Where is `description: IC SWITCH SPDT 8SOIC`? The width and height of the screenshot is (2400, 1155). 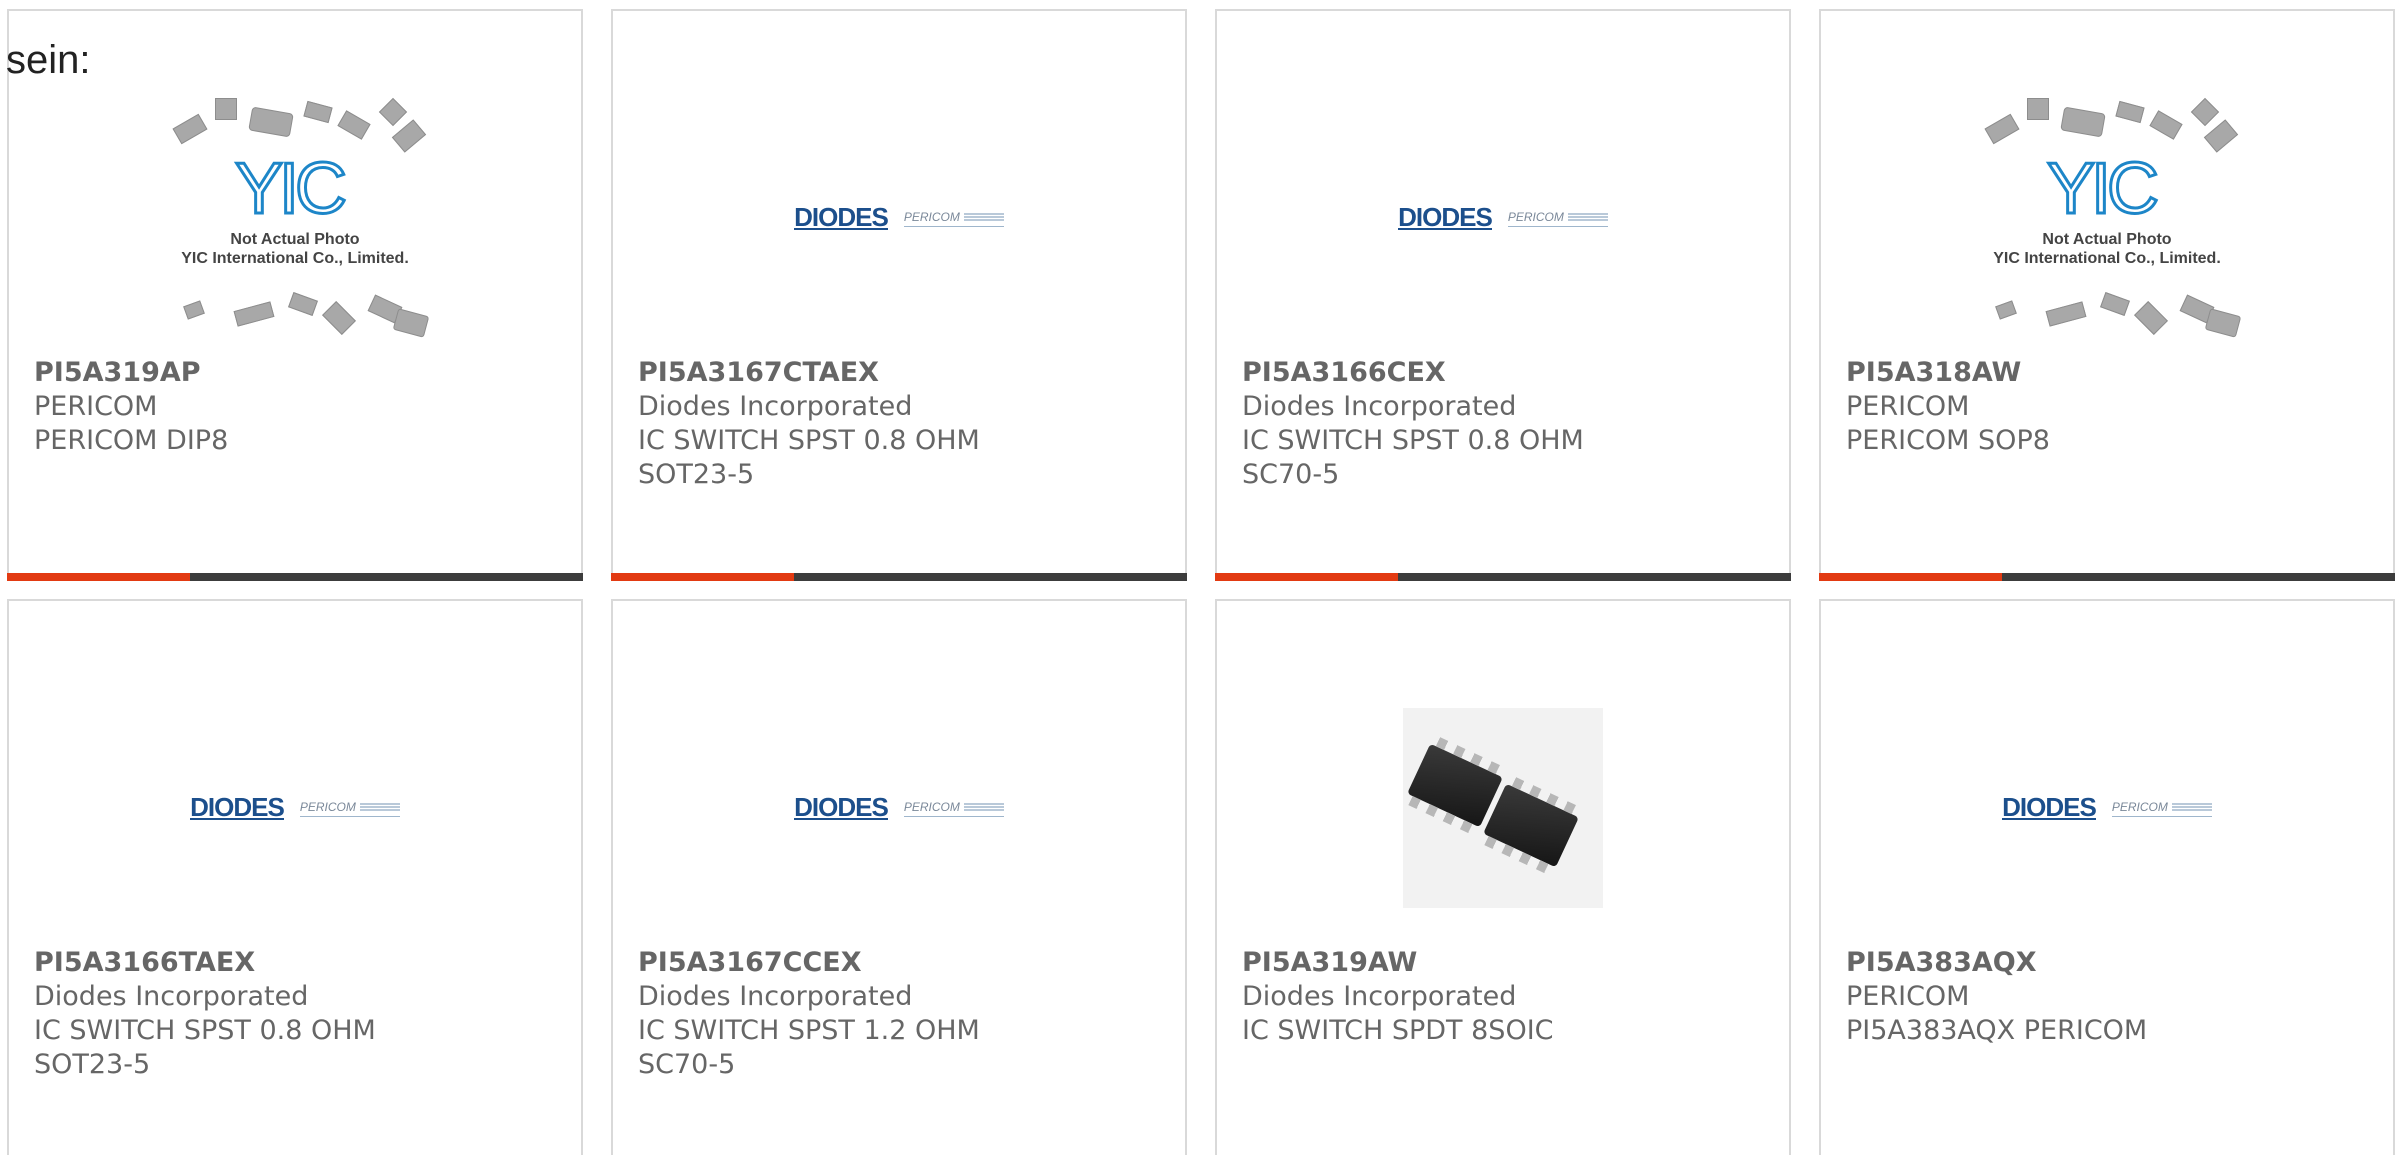 description: IC SWITCH SPDT 8SOIC is located at coordinates (1398, 1030).